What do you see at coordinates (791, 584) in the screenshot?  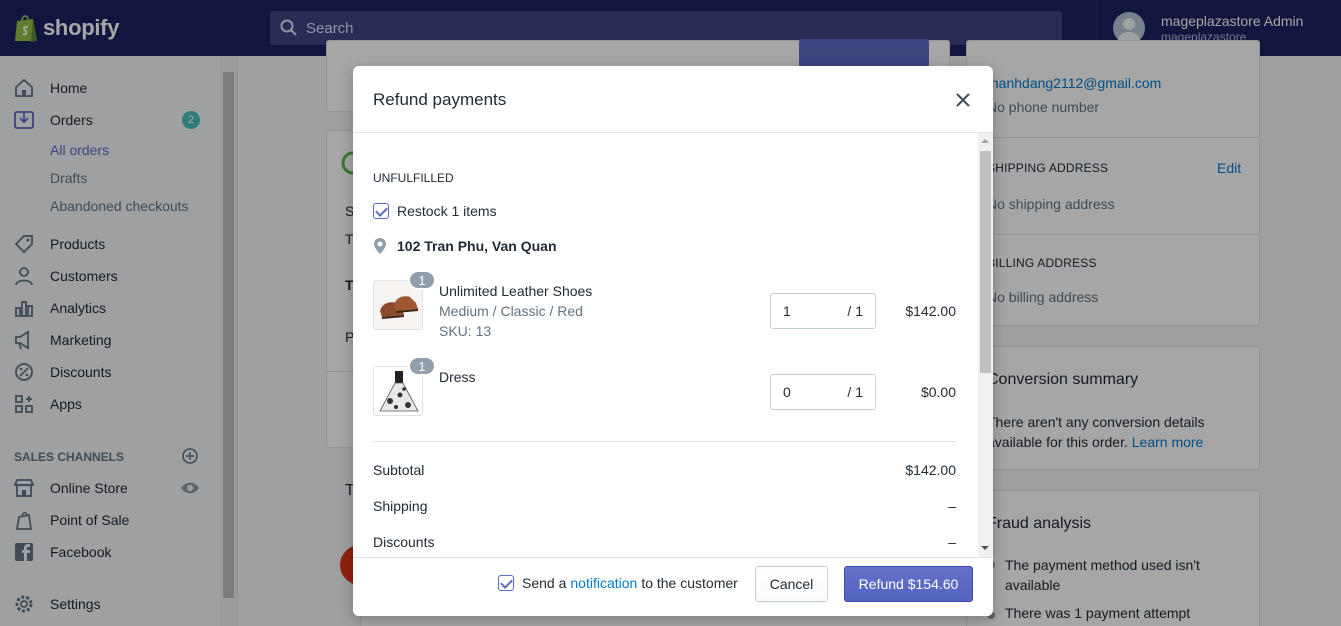 I see `cancel-button: Cancel` at bounding box center [791, 584].